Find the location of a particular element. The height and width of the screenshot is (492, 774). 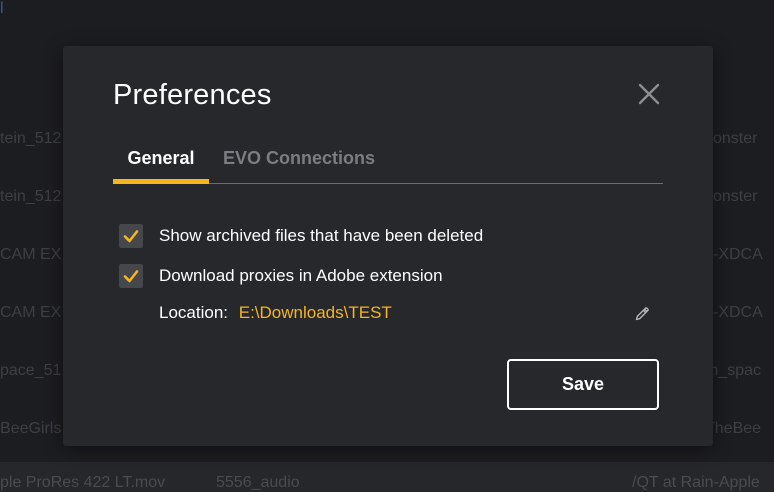

show-archived-checkbox is located at coordinates (131, 236).